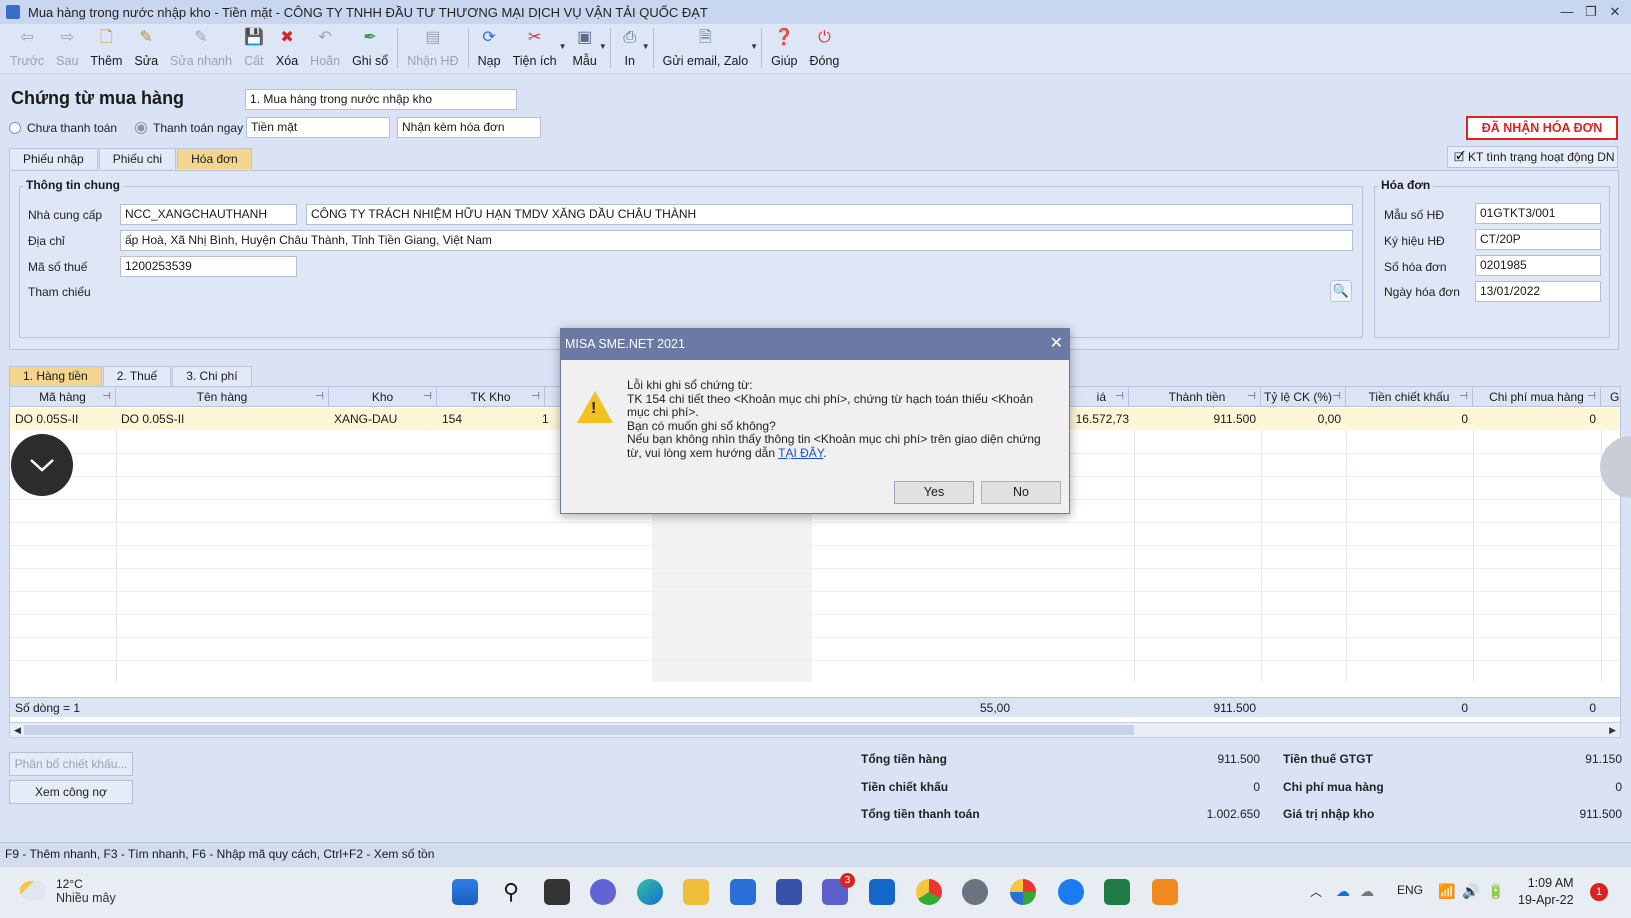 The image size is (1631, 918). What do you see at coordinates (325, 48) in the screenshot?
I see `undo-button: ↶ Hoãn` at bounding box center [325, 48].